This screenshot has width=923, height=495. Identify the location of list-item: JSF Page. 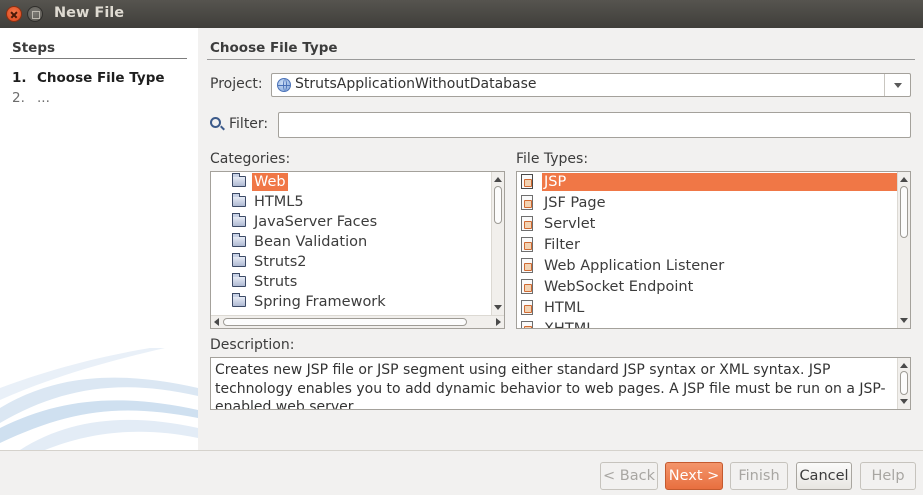
(713, 203).